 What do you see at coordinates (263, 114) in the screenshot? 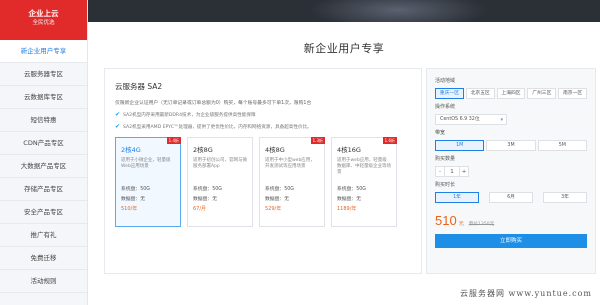
I see `feature-item: ✔ SA2机型内存采用最新DDR4技术，为企业级服务提供高性能保障` at bounding box center [263, 114].